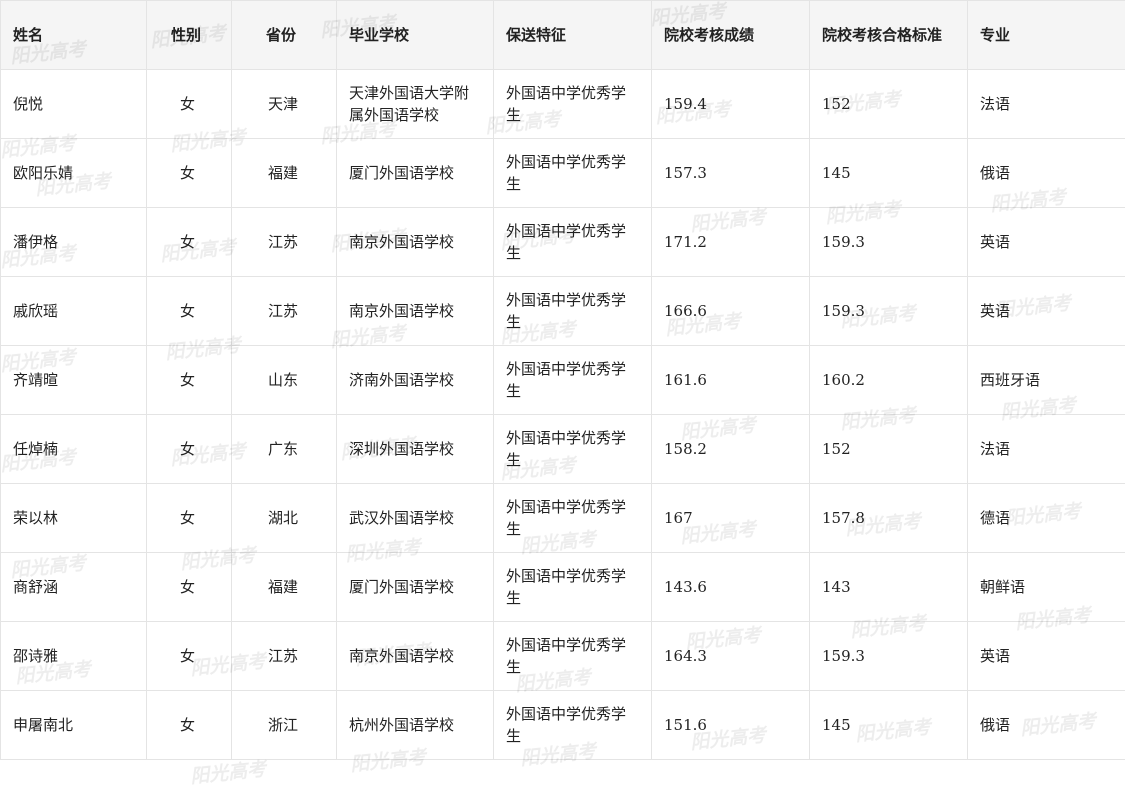 The image size is (1125, 789). Describe the element at coordinates (731, 173) in the screenshot. I see `score-cell: 157.3` at that location.